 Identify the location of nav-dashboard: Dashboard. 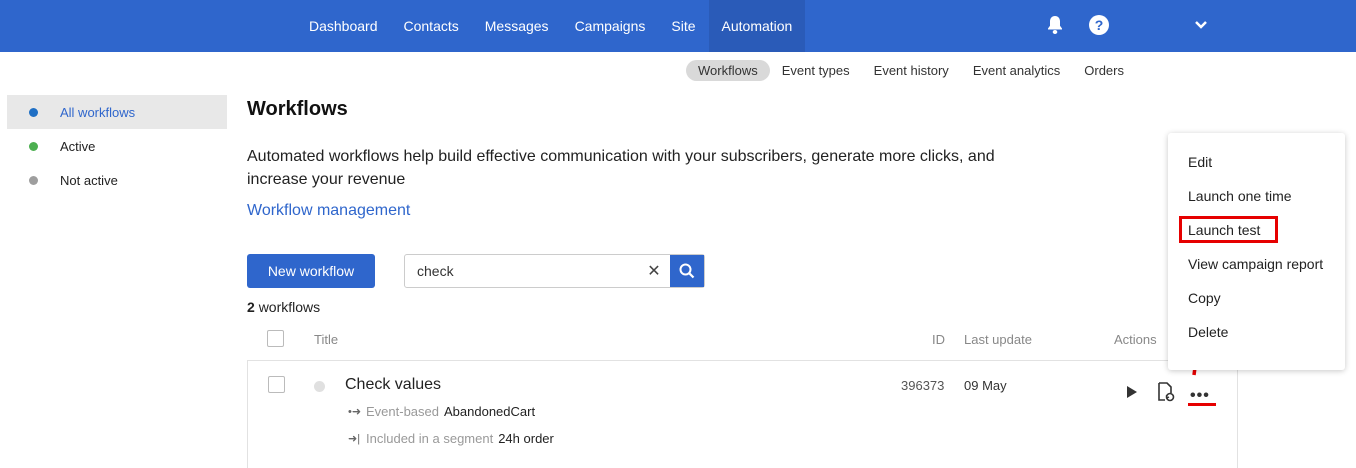
(343, 26).